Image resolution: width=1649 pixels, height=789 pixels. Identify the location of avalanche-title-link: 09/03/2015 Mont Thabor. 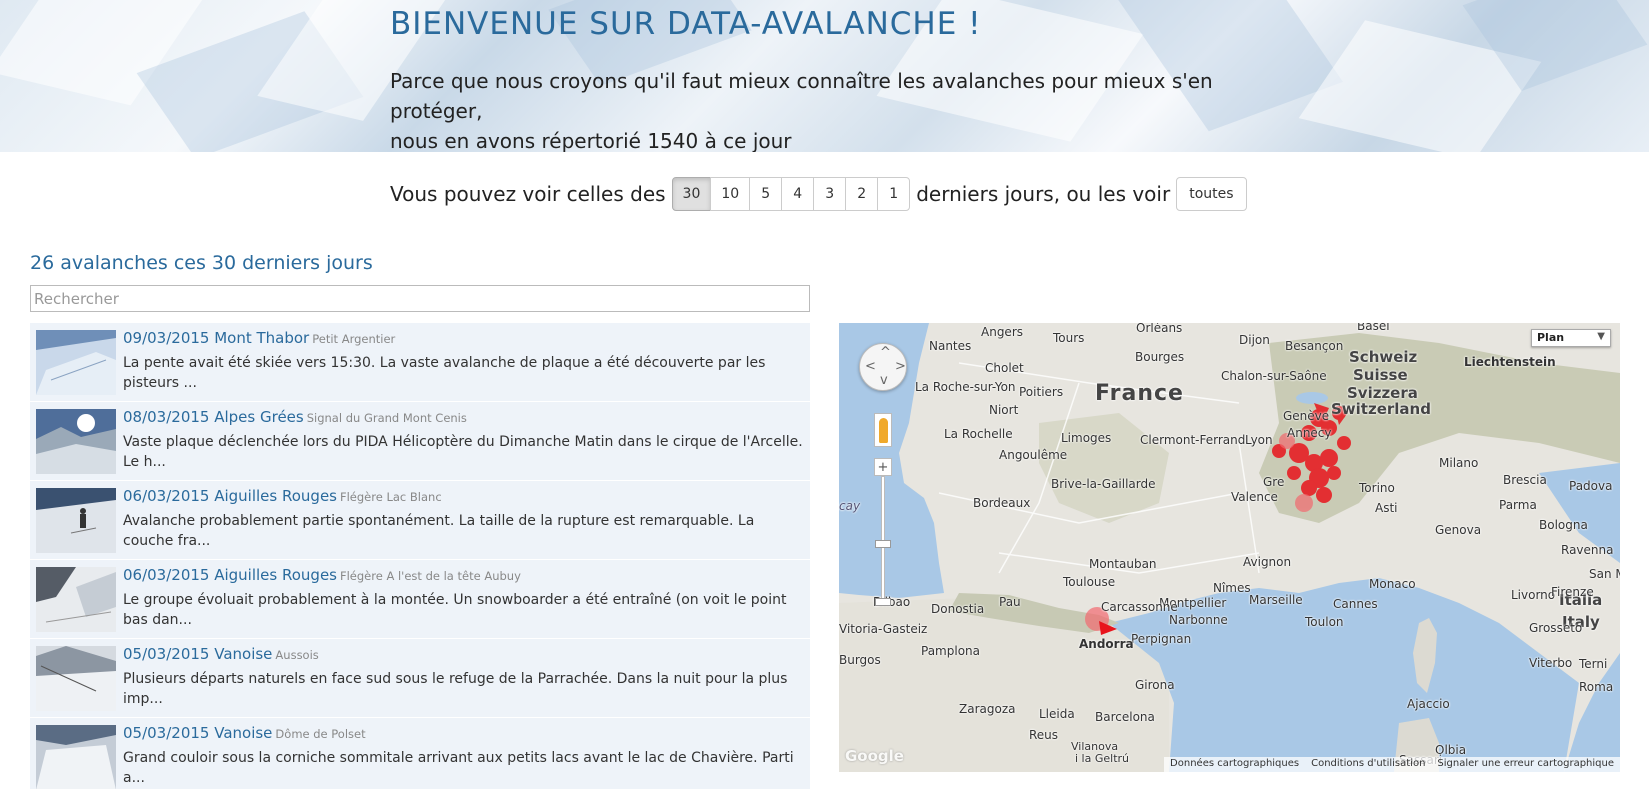
(216, 338).